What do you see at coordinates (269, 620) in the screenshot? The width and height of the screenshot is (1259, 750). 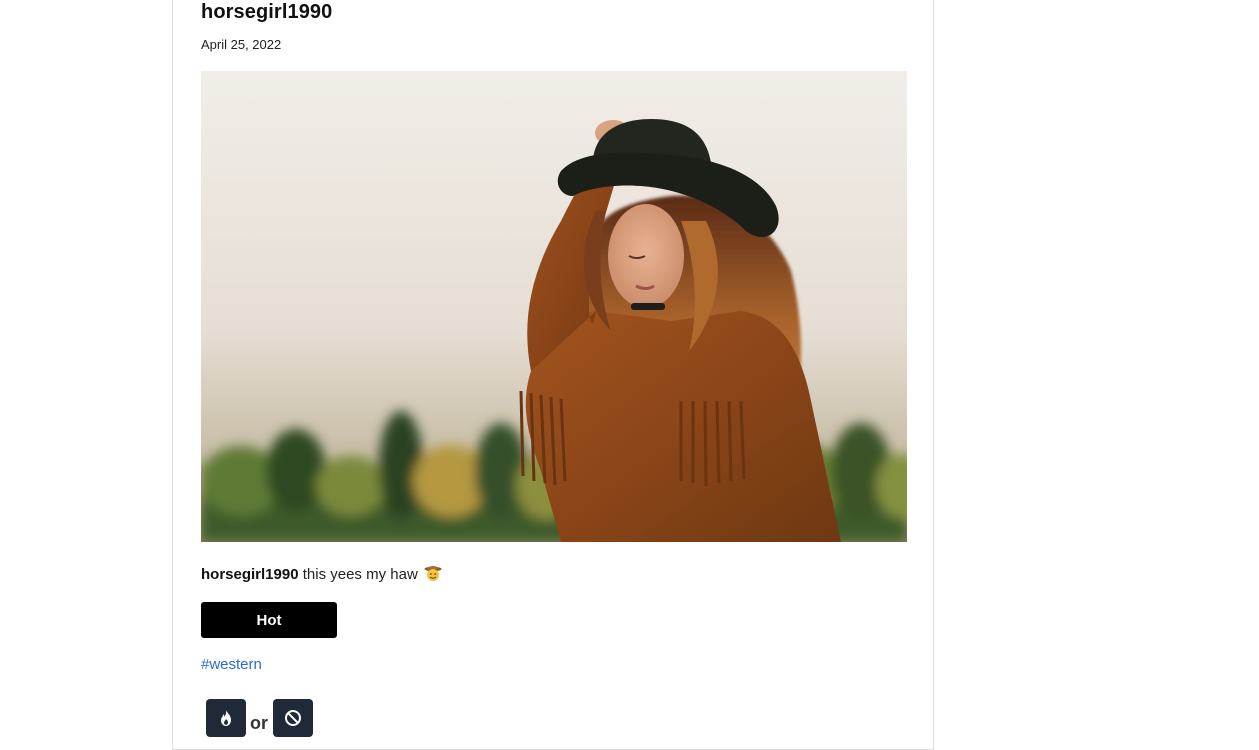 I see `hot-badge: Hot` at bounding box center [269, 620].